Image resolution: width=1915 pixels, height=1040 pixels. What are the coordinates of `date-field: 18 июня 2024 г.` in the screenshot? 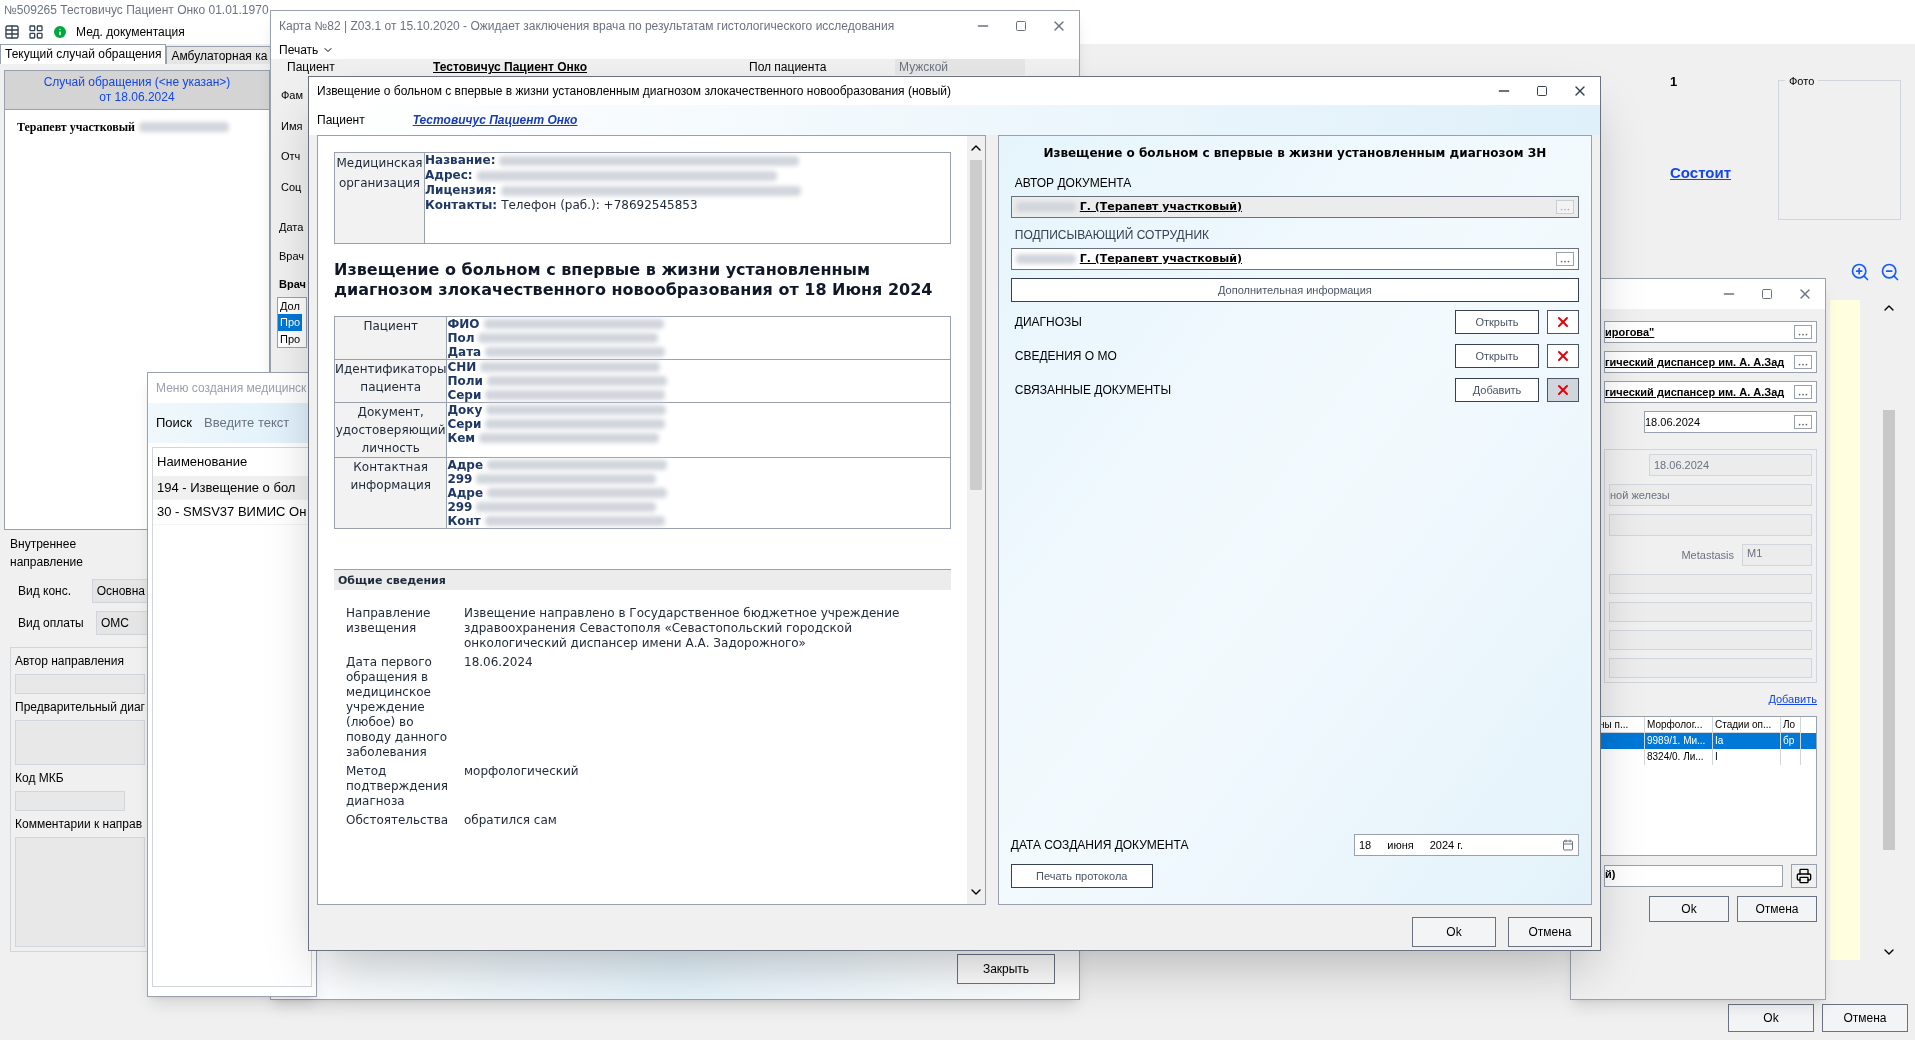 It's located at (1466, 845).